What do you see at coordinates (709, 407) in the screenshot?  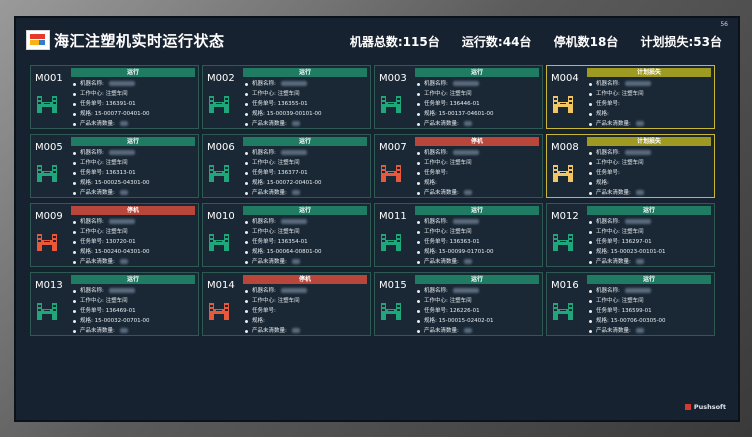 I see `brand-name: Pushsoft` at bounding box center [709, 407].